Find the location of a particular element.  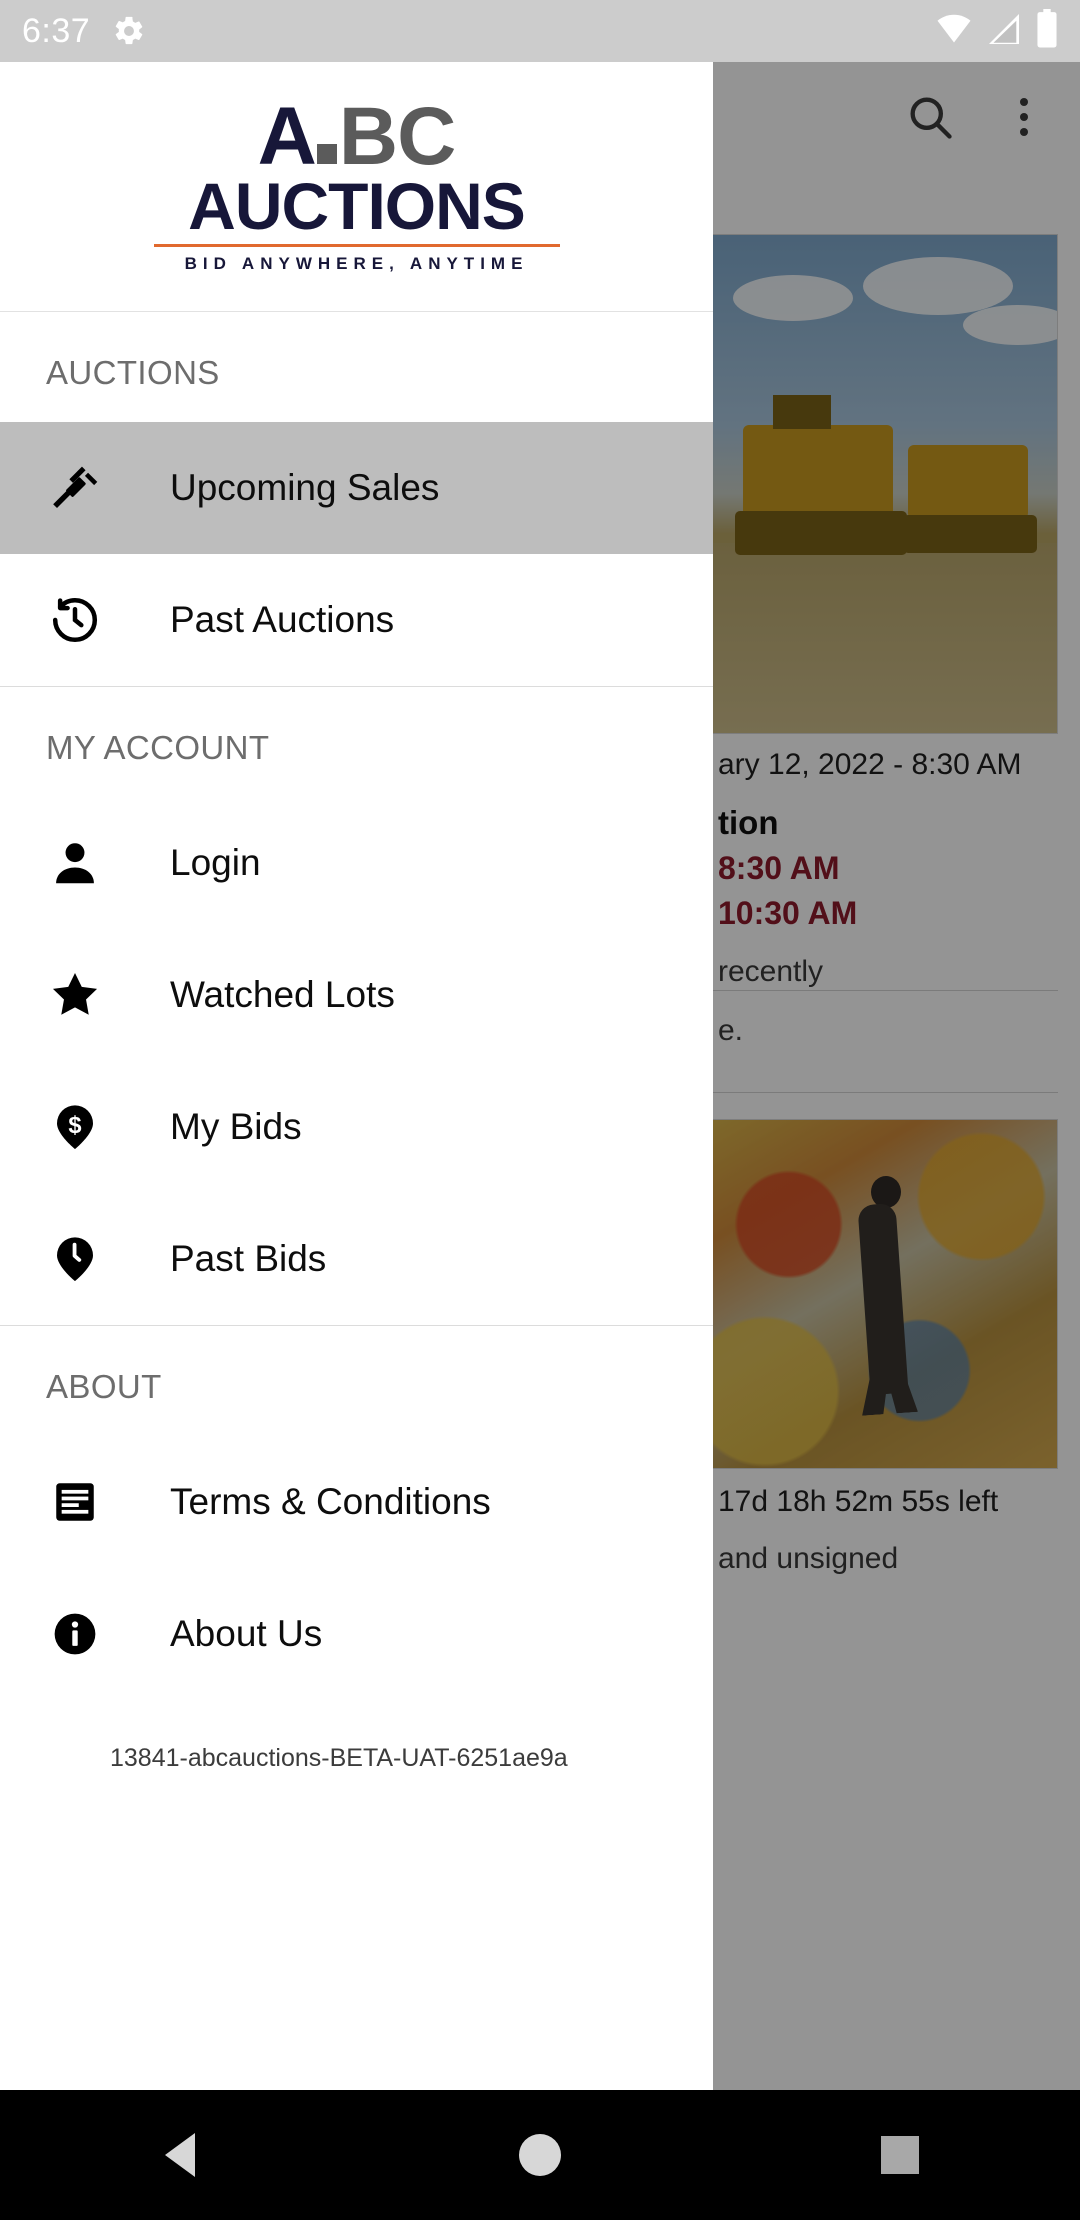

drawer-item-label: Terms & Conditions is located at coordinates (330, 1501).